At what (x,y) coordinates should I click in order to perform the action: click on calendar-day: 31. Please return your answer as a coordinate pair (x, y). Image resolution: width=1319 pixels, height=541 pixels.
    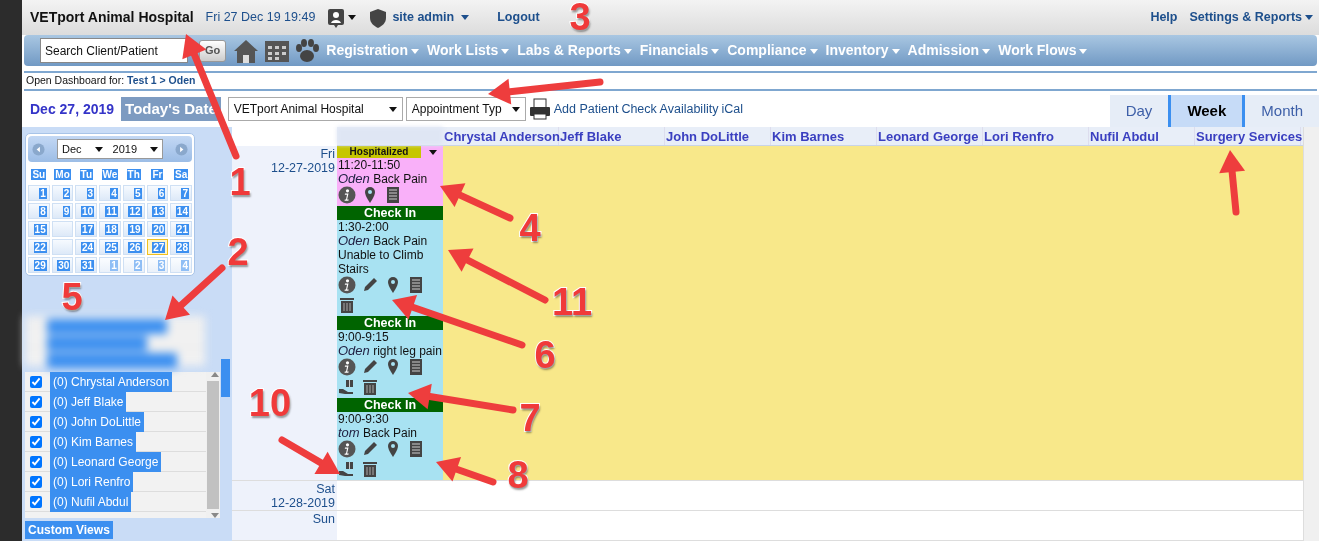
    Looking at the image, I should click on (86, 265).